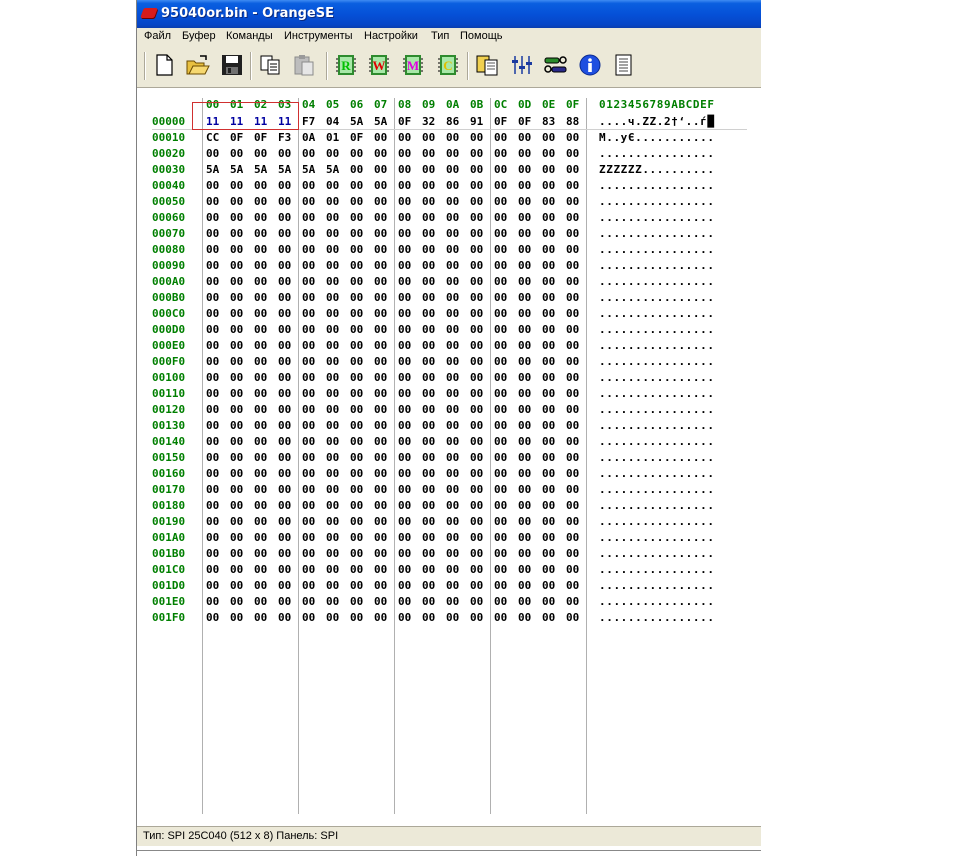  Describe the element at coordinates (481, 36) in the screenshot. I see `menu-help: Помощь` at that location.